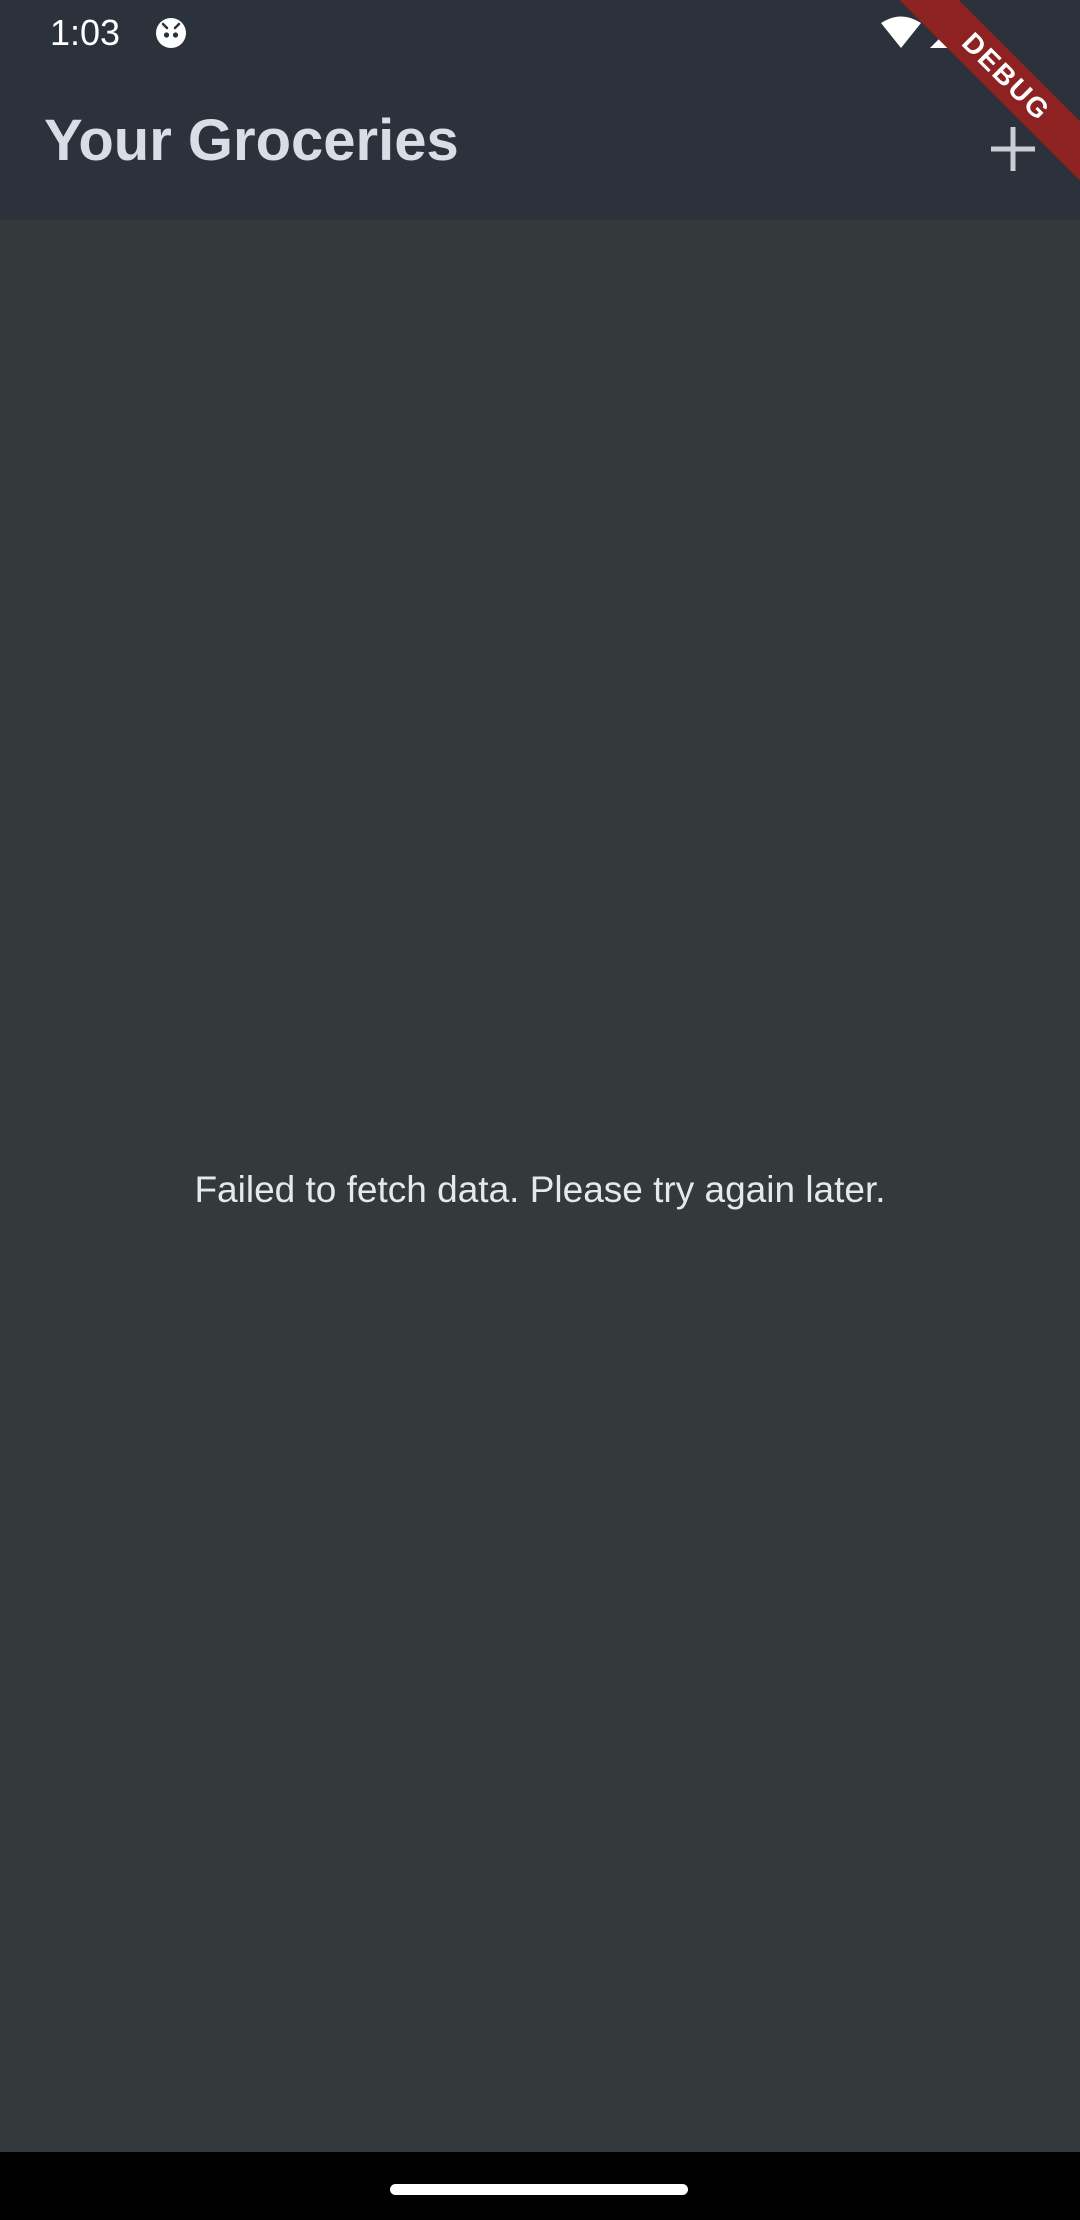 The image size is (1080, 2220). I want to click on wifi-icon, so click(901, 33).